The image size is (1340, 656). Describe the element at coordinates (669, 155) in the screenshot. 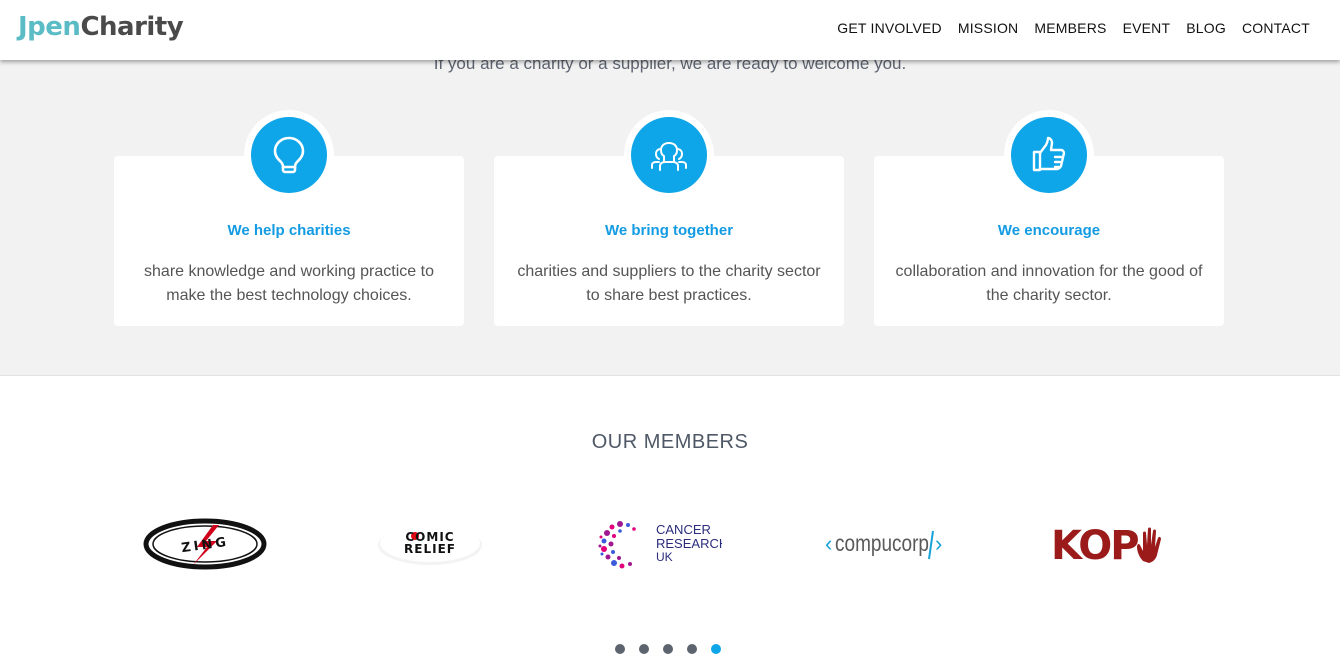

I see `people-icon` at that location.